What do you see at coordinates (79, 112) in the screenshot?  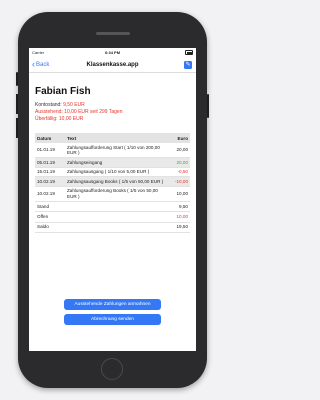 I see `ausstehend-line: Ausstehend: 10,00 EUR seit 299 Tagen` at bounding box center [79, 112].